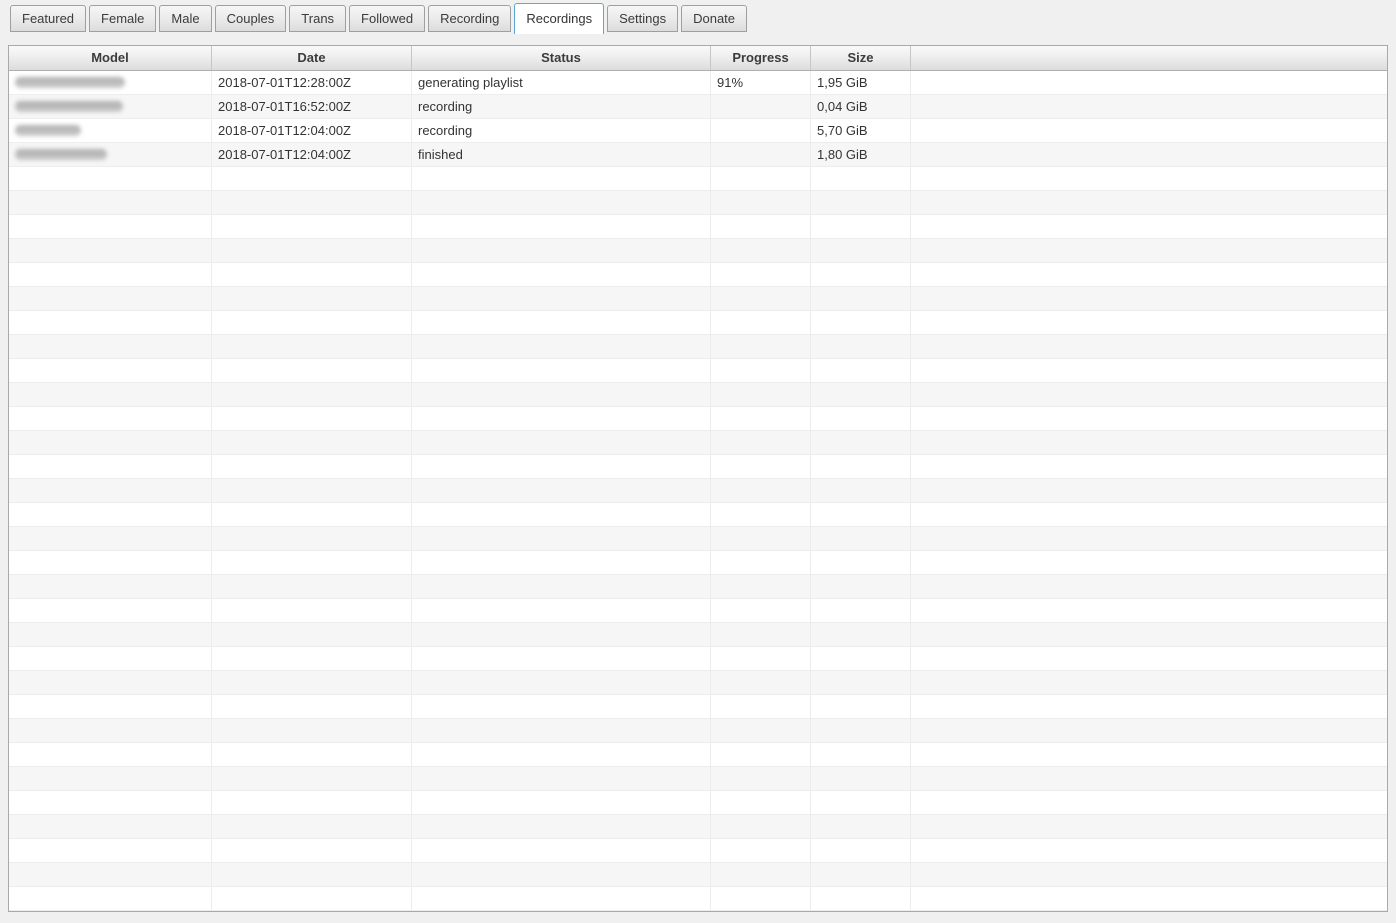  Describe the element at coordinates (1149, 58) in the screenshot. I see `column-header-empty` at that location.